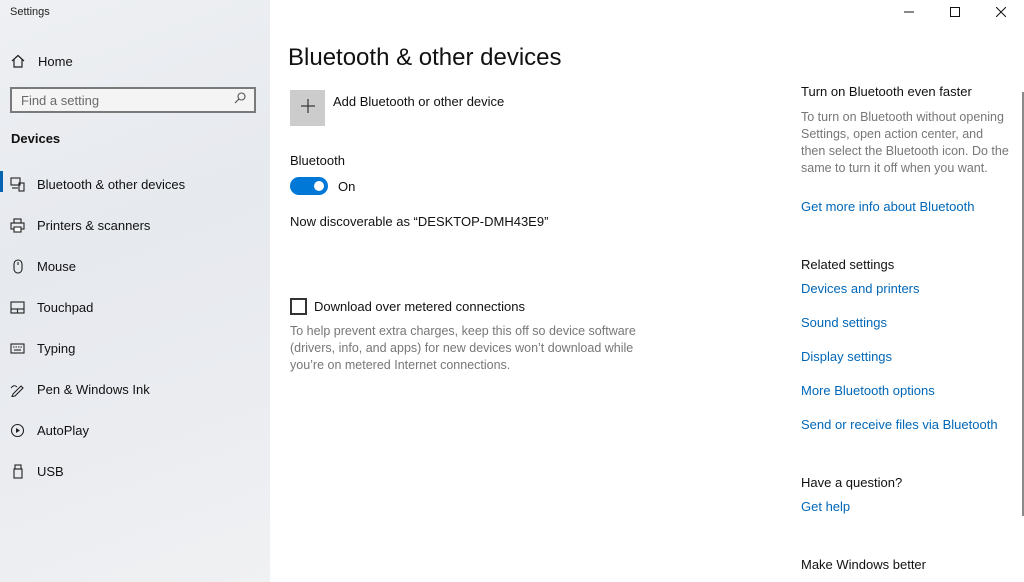 This screenshot has height=582, width=1024. Describe the element at coordinates (133, 100) in the screenshot. I see `search-input: Find a setting` at that location.